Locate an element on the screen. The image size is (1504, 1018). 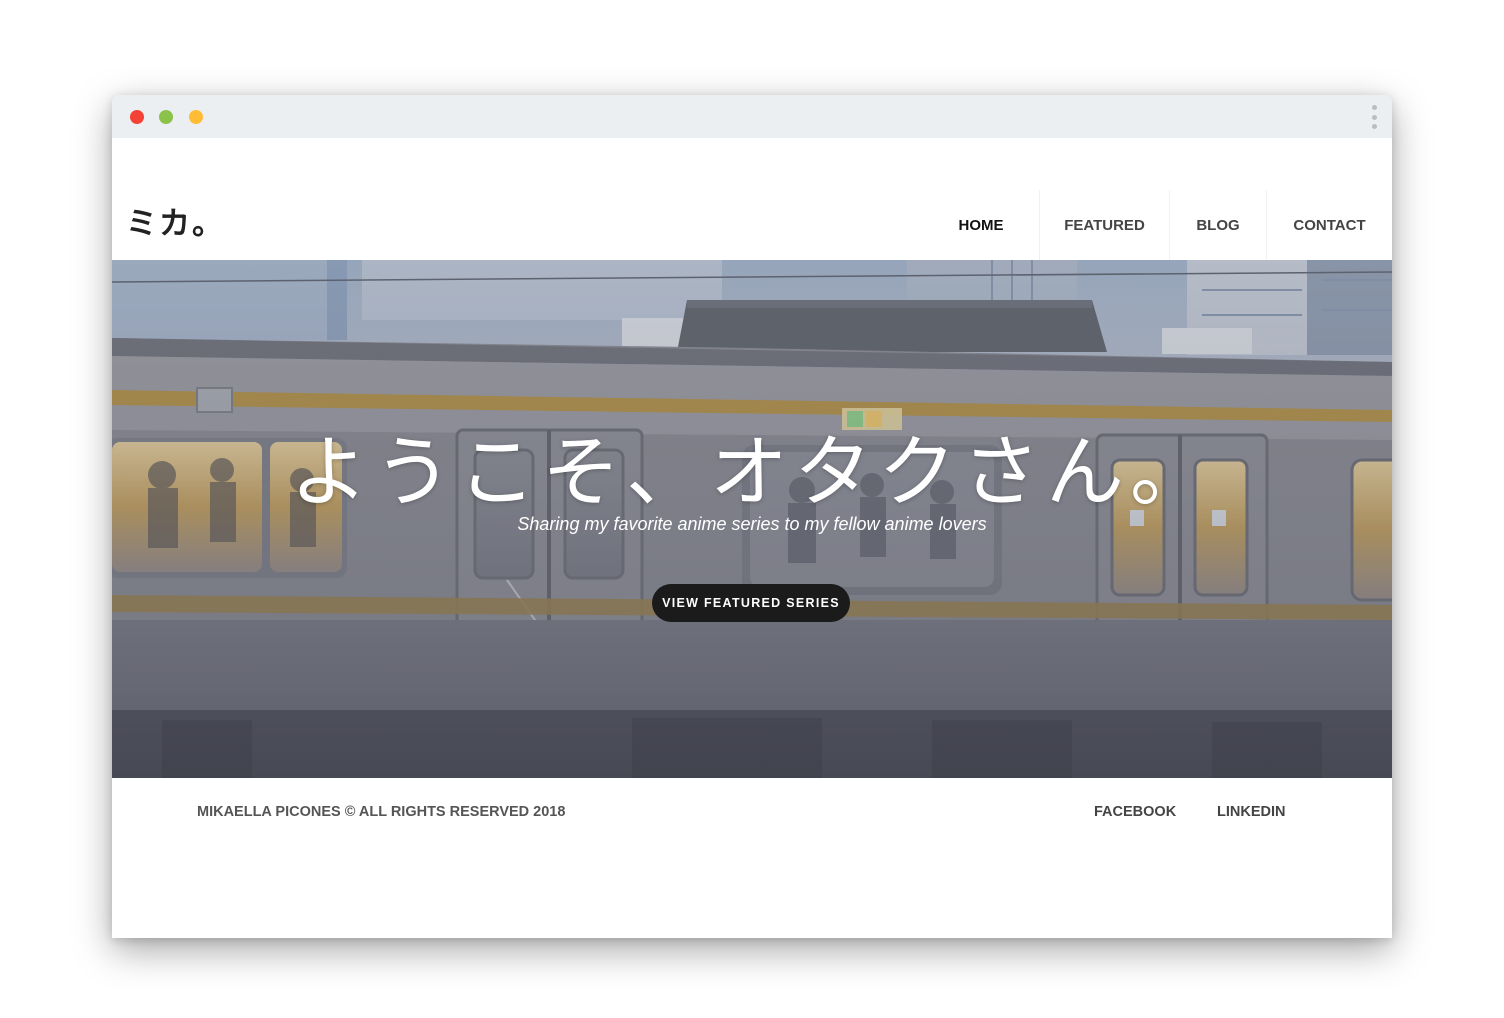
window-close-button is located at coordinates (137, 117).